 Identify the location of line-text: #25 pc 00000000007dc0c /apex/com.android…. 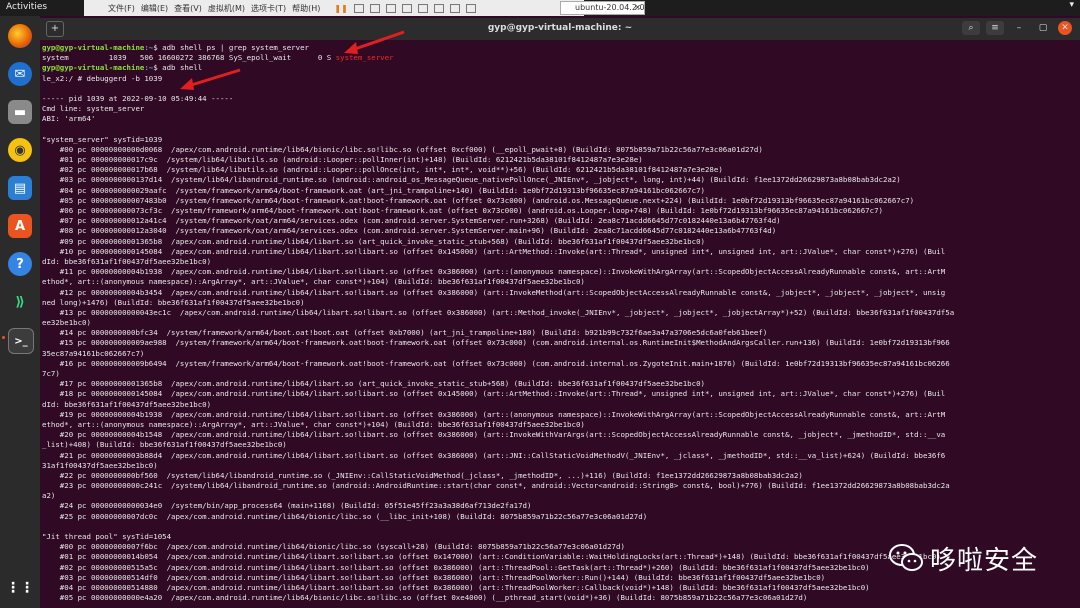
(345, 516).